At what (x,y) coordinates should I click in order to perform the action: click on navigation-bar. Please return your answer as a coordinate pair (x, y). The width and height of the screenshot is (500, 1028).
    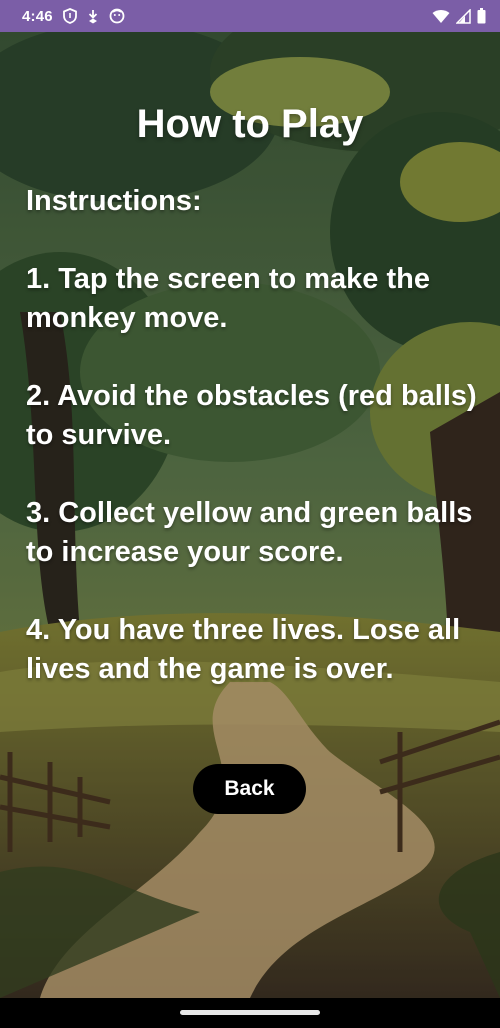
    Looking at the image, I should click on (250, 1013).